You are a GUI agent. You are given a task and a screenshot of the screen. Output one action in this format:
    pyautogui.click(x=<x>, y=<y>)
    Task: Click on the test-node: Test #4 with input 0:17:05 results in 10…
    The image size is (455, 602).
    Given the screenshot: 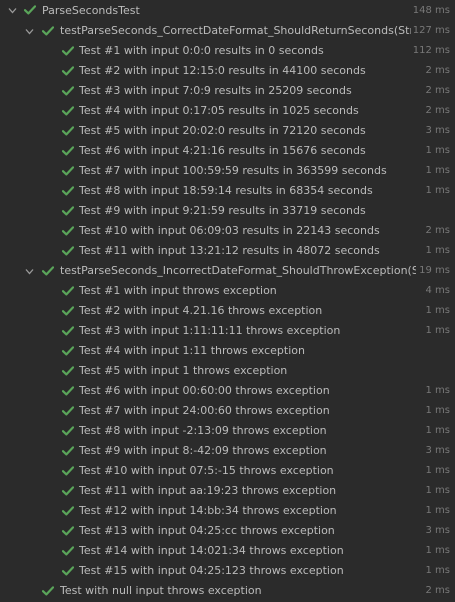 What is the action you would take?
    pyautogui.click(x=227, y=111)
    